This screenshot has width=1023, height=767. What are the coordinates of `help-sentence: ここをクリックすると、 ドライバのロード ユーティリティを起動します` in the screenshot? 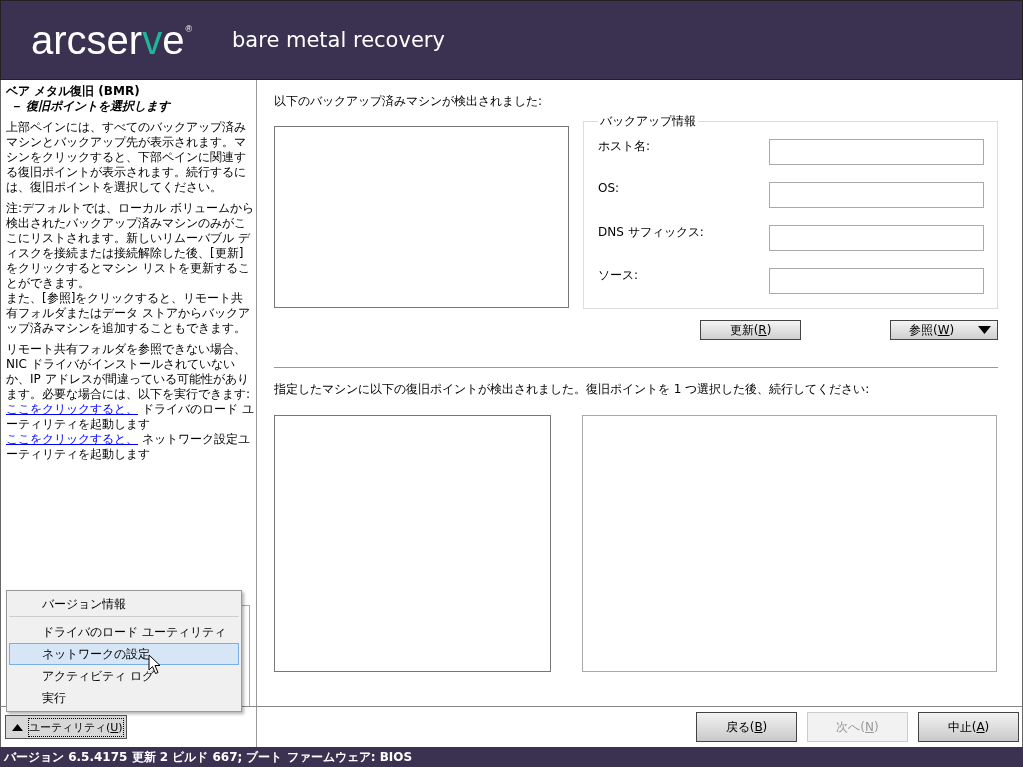 It's located at (130, 417).